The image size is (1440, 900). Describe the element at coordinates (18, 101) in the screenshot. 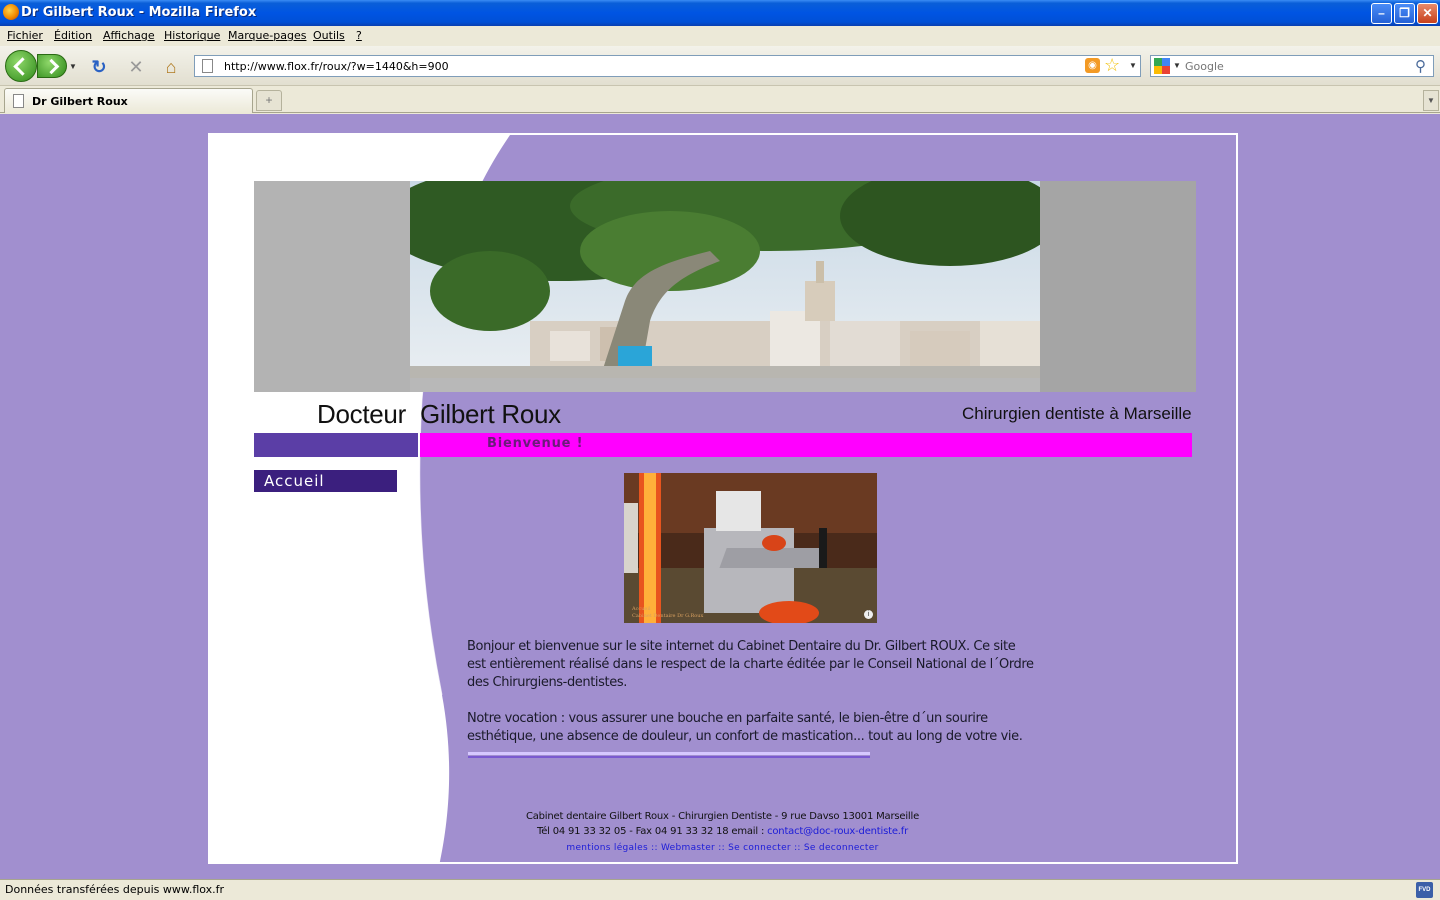

I see `document-icon` at that location.